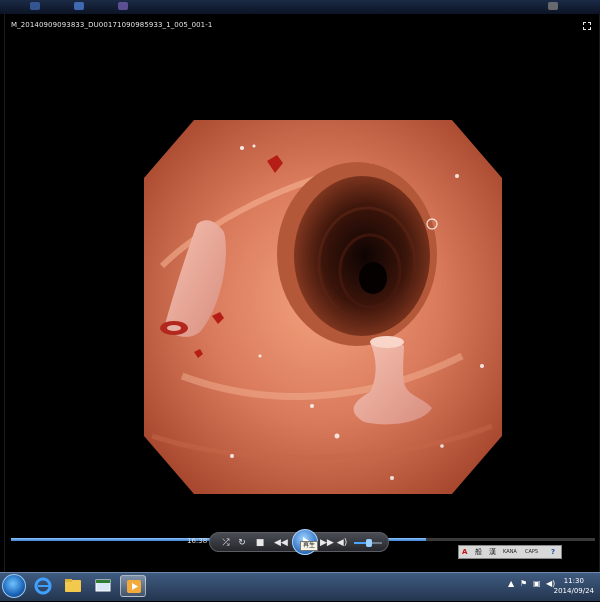 The image size is (600, 602). I want to click on media-player-icon, so click(133, 586).